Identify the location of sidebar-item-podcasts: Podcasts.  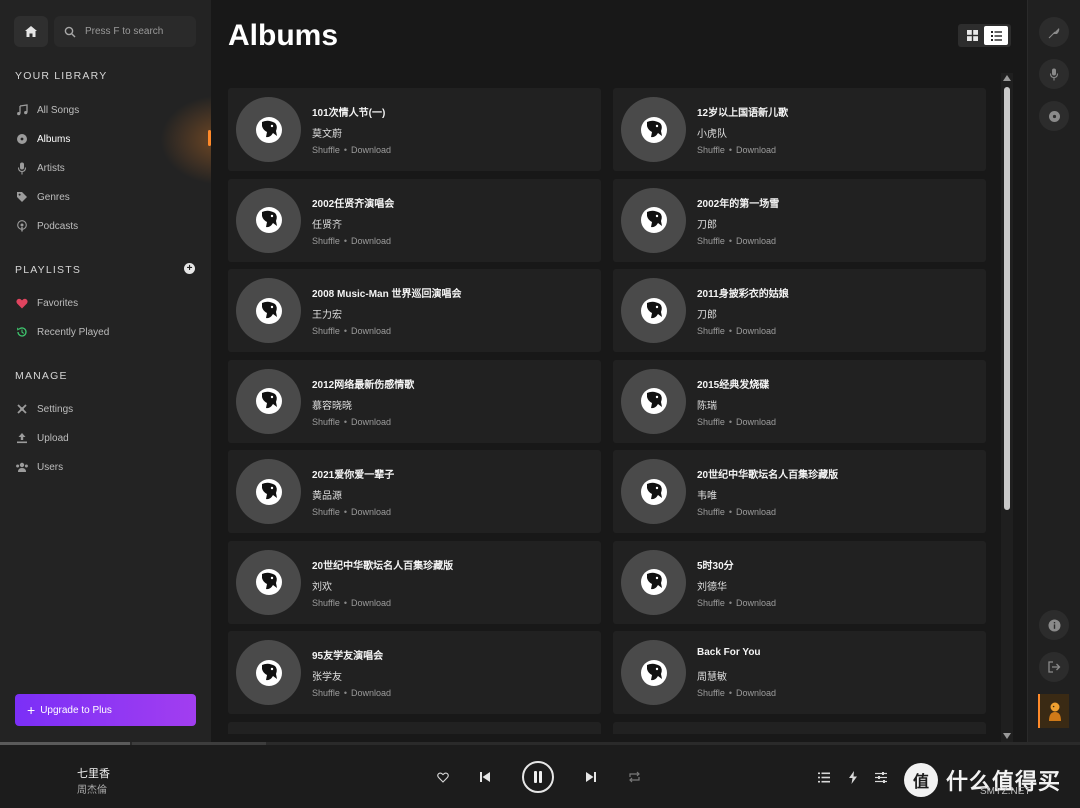
(46, 226).